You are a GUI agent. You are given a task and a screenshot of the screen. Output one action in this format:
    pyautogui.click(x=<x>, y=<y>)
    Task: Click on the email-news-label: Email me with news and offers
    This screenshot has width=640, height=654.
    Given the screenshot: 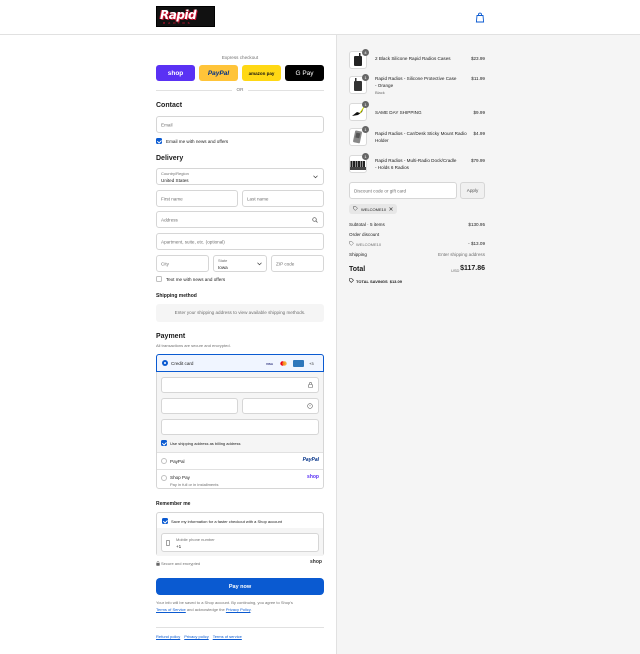 What is the action you would take?
    pyautogui.click(x=197, y=141)
    